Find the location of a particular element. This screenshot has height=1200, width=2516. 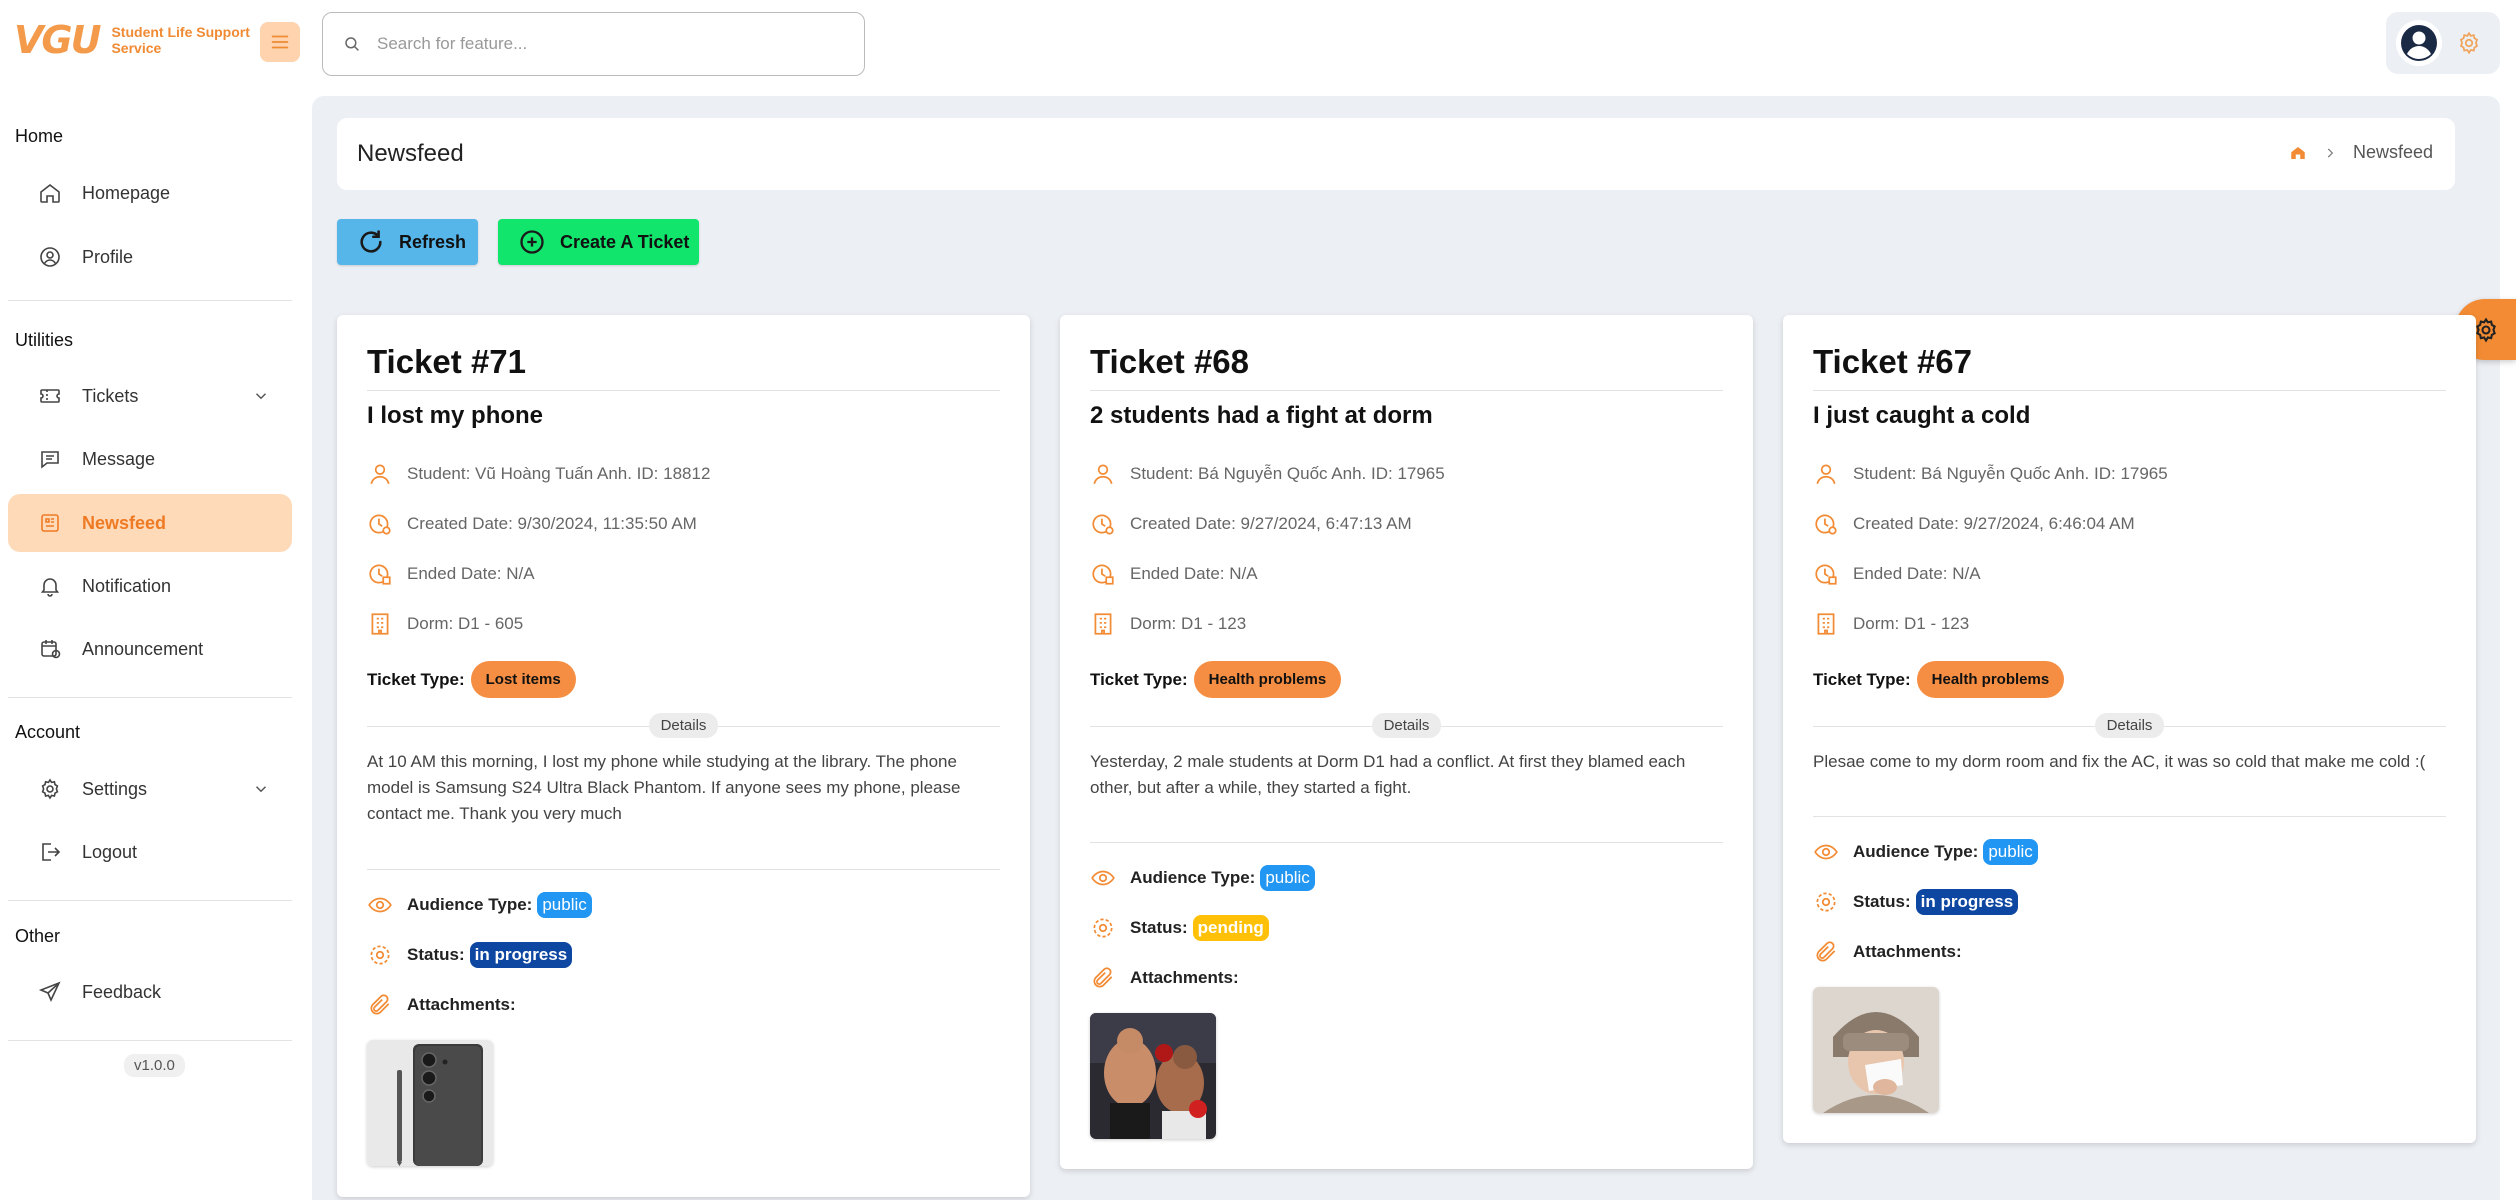

sidebar-item-message: Message is located at coordinates (150, 459).